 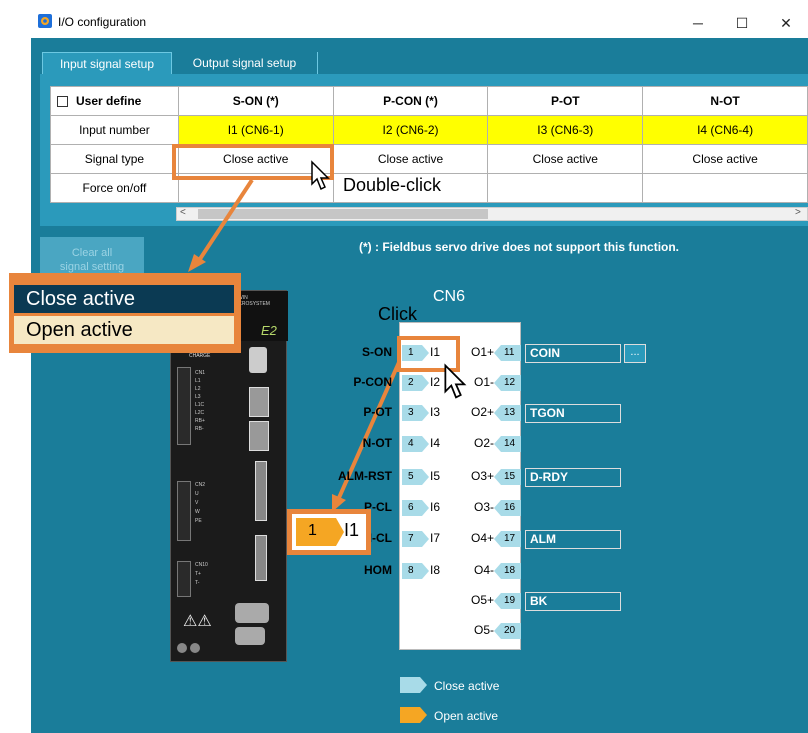 What do you see at coordinates (482, 352) in the screenshot?
I see `output-pin-name: O1+` at bounding box center [482, 352].